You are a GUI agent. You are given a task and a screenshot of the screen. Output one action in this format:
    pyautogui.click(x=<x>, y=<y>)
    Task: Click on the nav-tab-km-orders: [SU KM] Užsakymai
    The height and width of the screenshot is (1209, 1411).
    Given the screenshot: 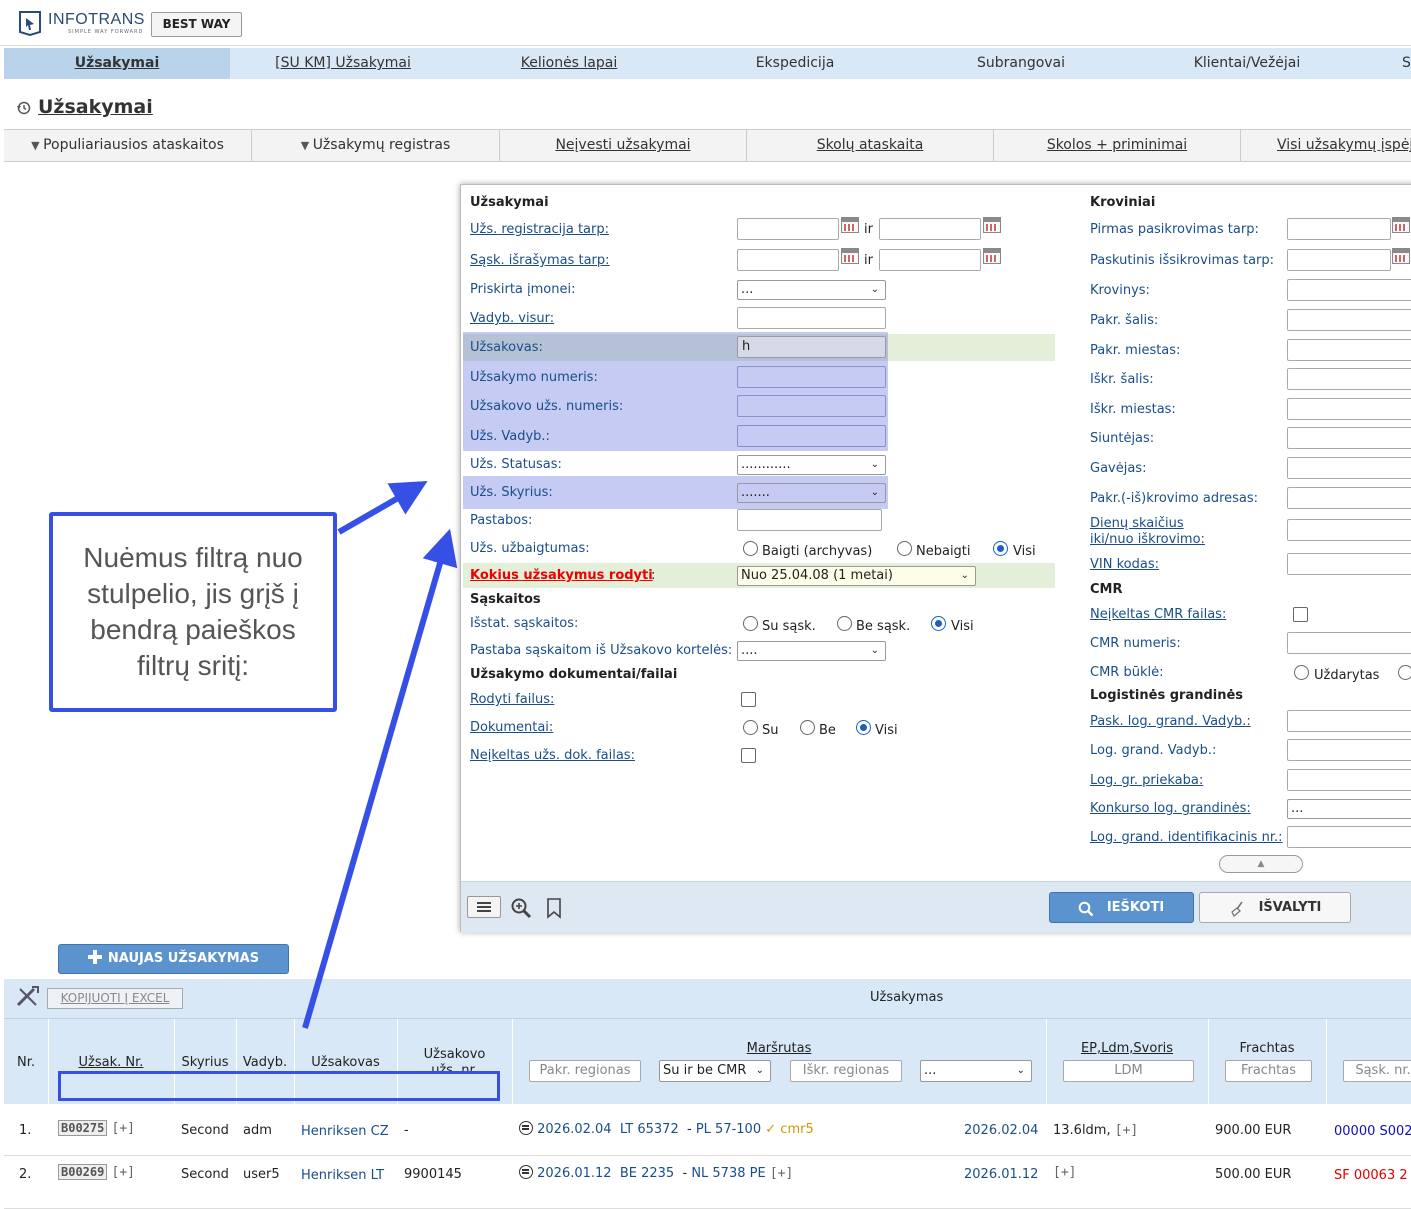 What is the action you would take?
    pyautogui.click(x=343, y=63)
    